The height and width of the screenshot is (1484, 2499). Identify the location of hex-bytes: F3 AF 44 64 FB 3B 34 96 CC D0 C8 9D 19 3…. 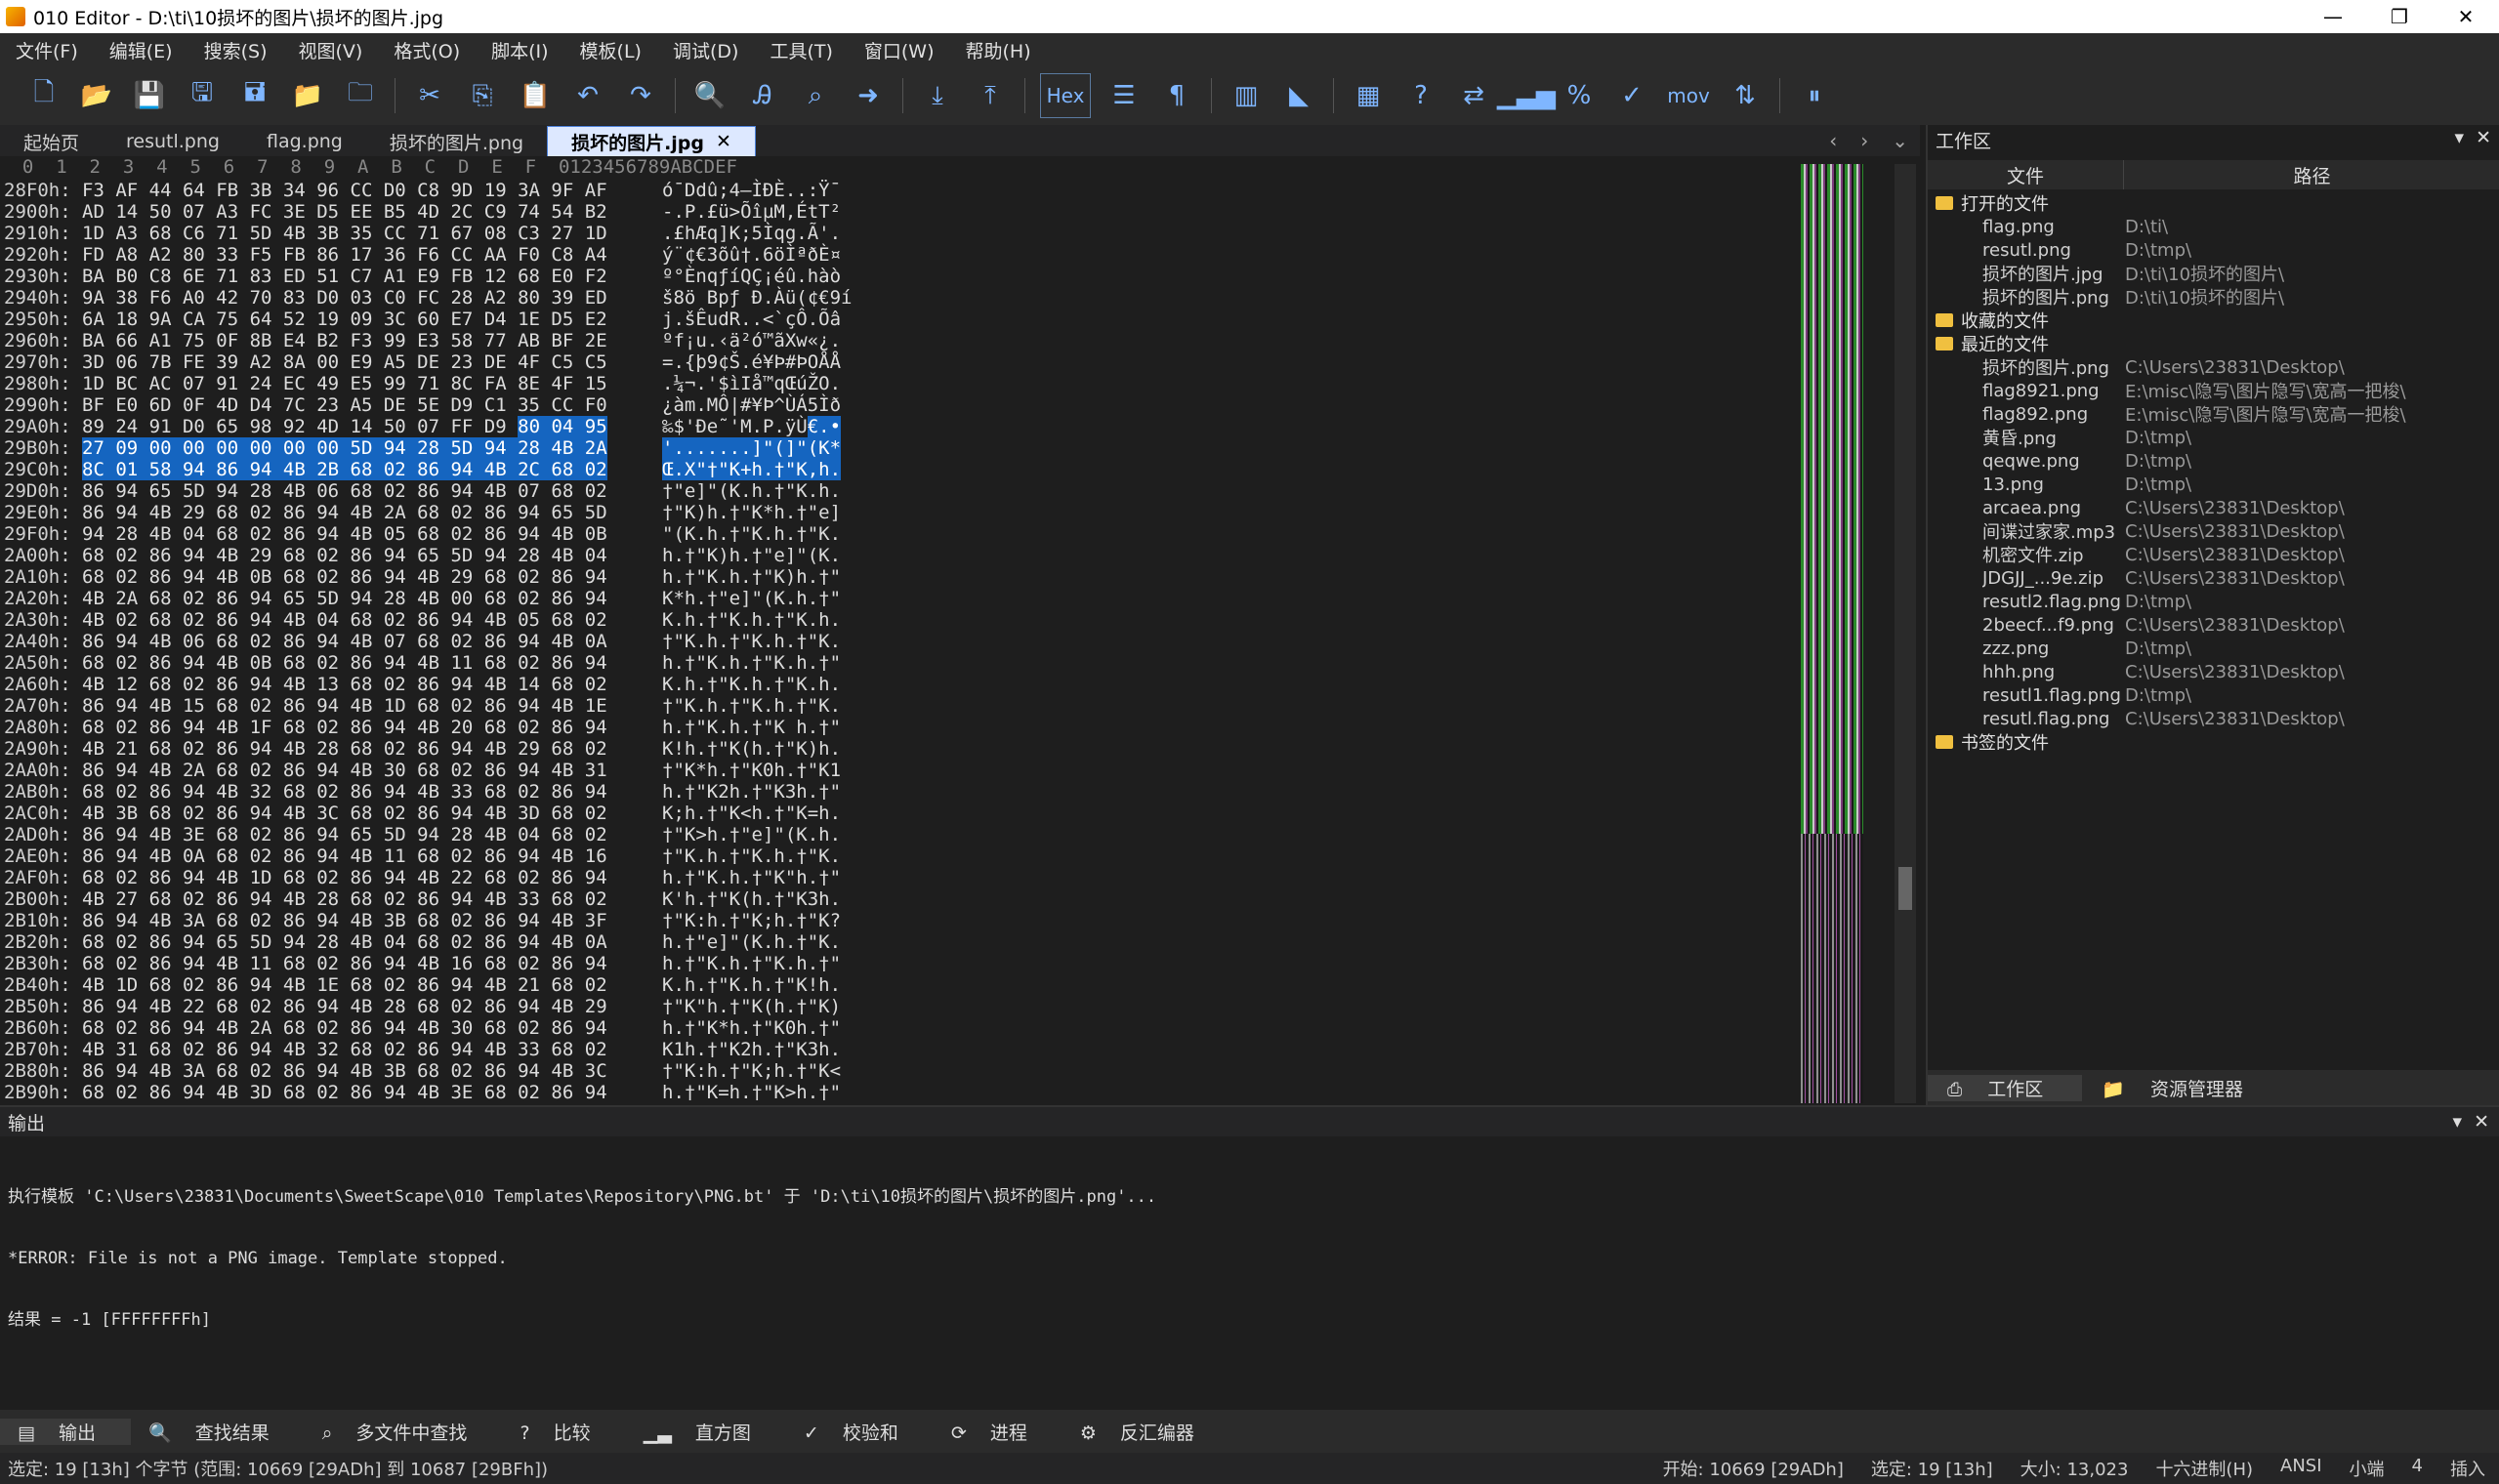
(364, 191).